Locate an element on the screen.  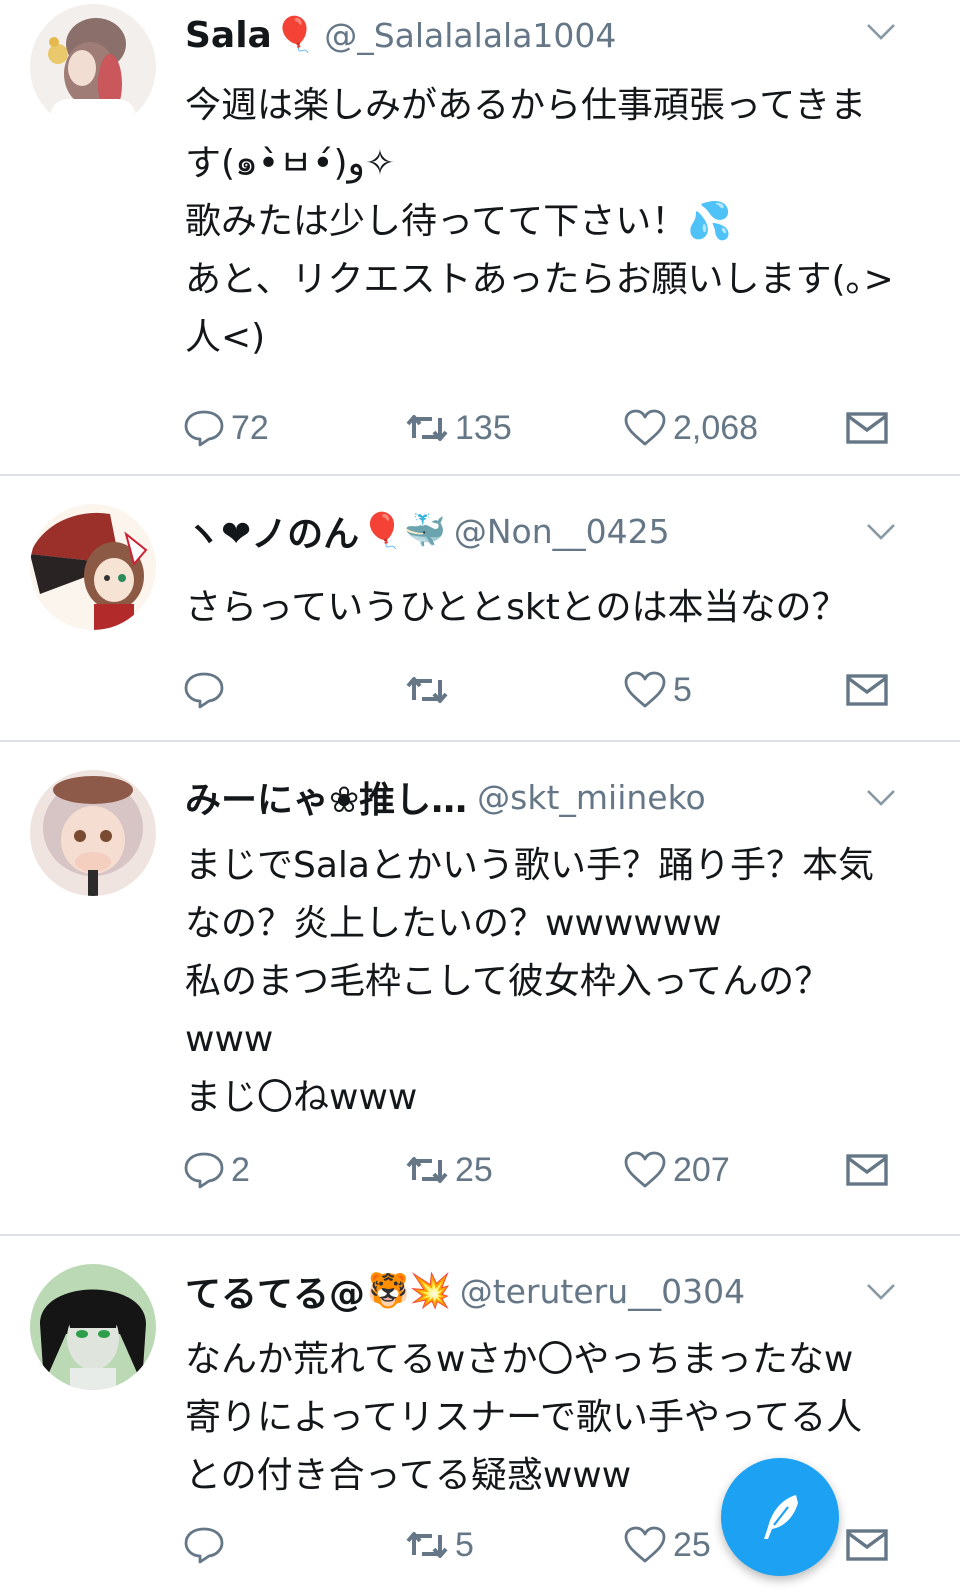
retweet-count: 5 is located at coordinates (464, 1544).